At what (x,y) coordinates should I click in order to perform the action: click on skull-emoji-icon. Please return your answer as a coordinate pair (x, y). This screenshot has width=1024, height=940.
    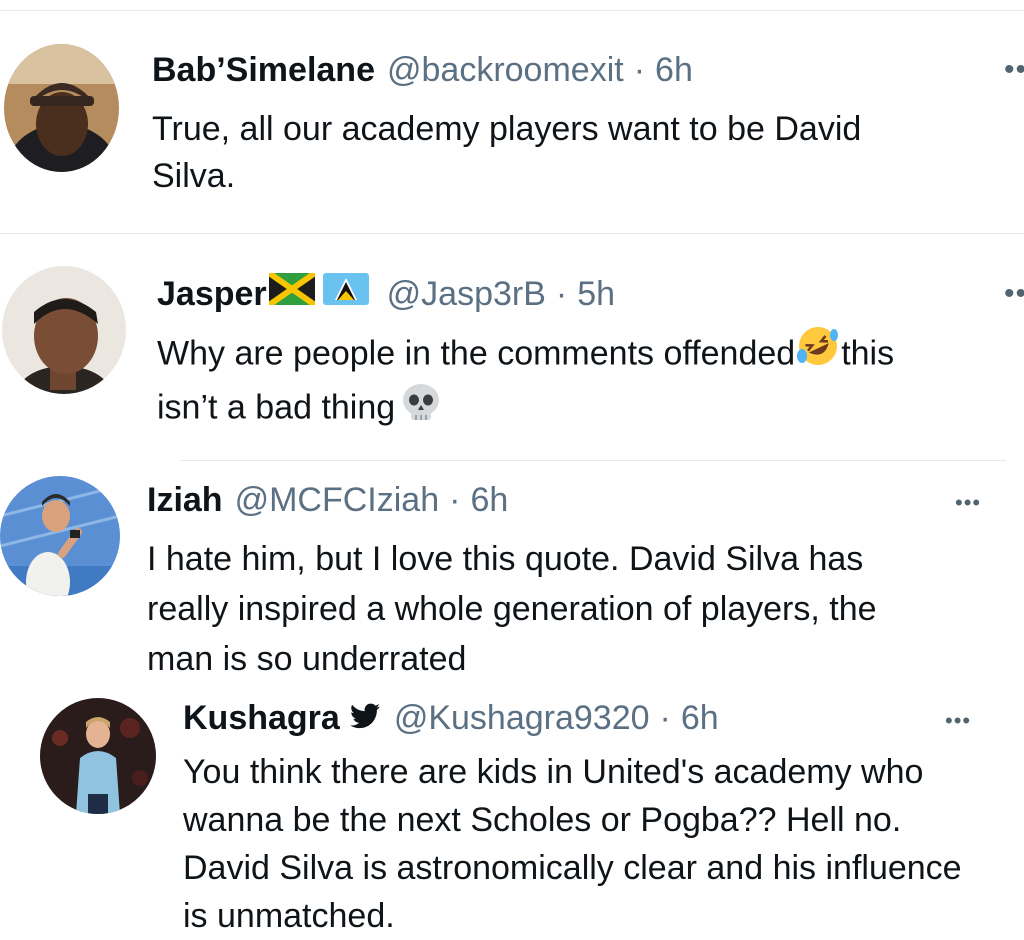
    Looking at the image, I should click on (421, 409).